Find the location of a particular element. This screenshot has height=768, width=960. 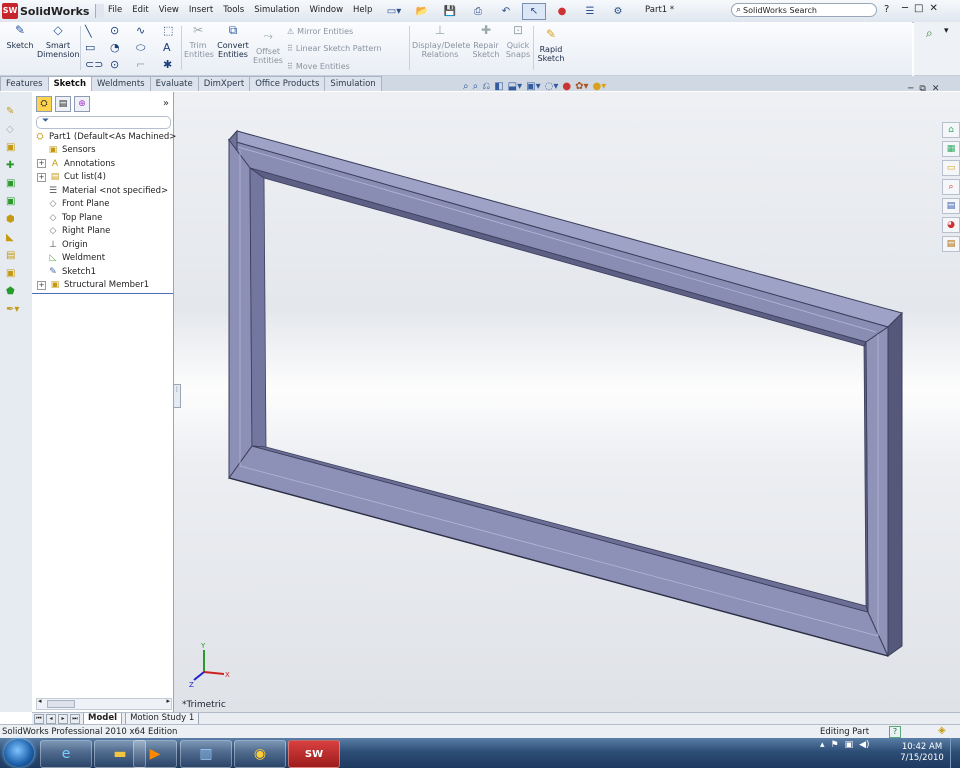

tree-node: ◇ Right Plane is located at coordinates (74, 231).